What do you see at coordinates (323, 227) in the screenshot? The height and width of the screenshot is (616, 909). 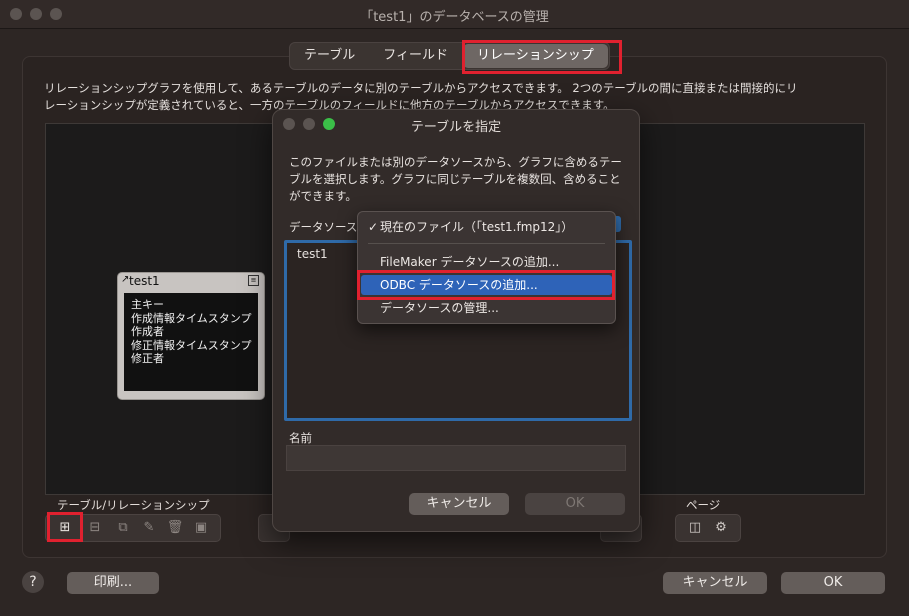 I see `datasource-label: データソース` at bounding box center [323, 227].